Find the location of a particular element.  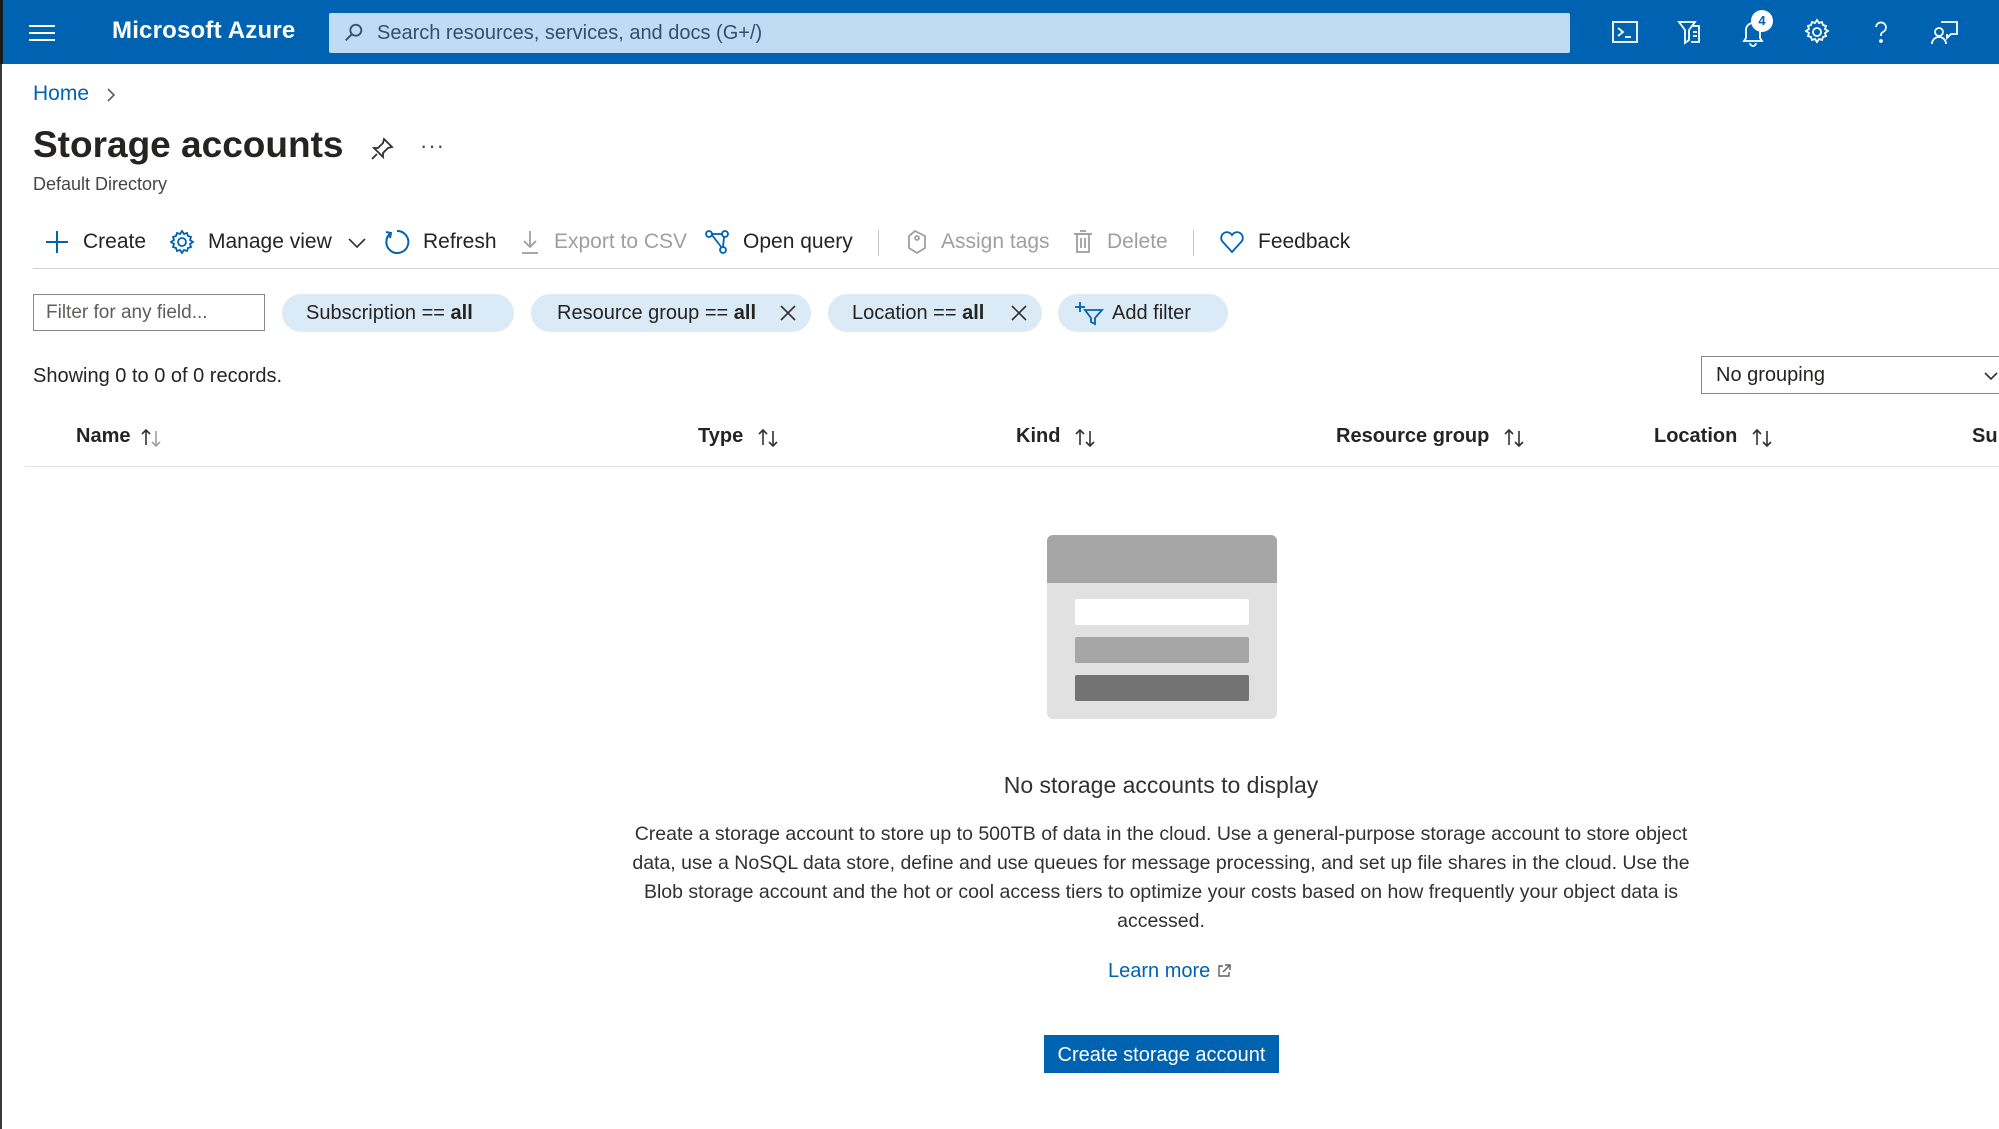

directory-filter-icon is located at coordinates (1689, 32).